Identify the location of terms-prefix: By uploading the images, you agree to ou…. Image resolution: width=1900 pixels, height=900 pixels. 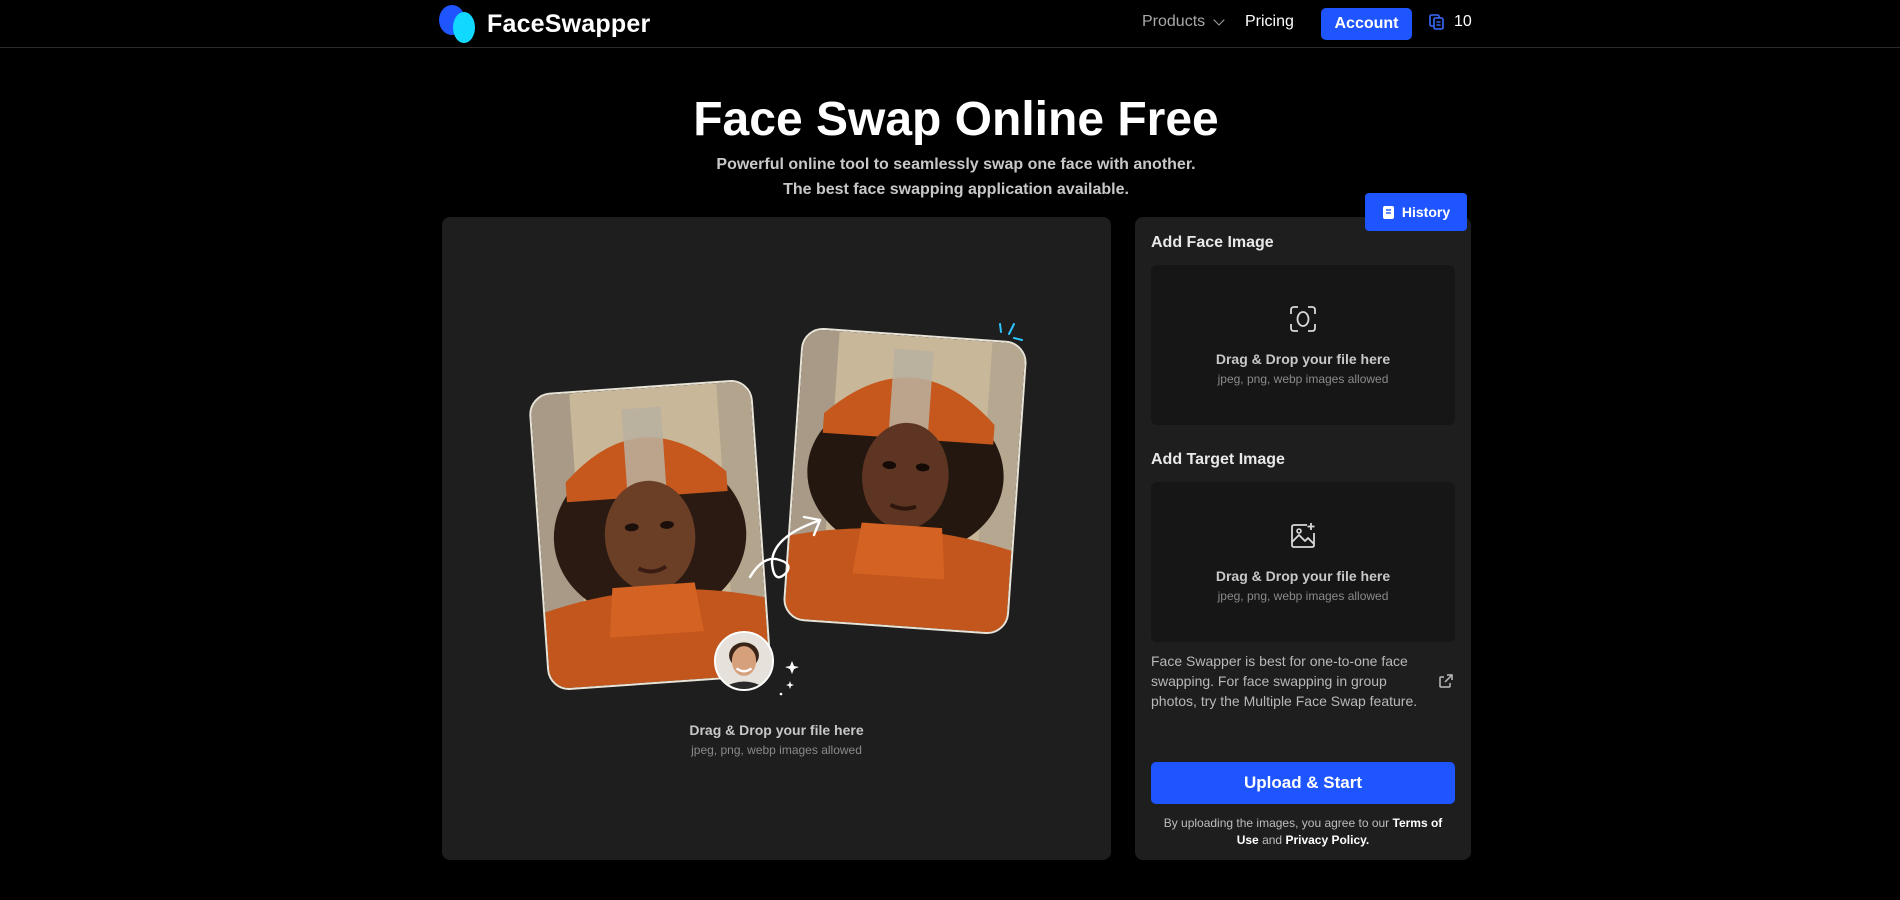
(1276, 823).